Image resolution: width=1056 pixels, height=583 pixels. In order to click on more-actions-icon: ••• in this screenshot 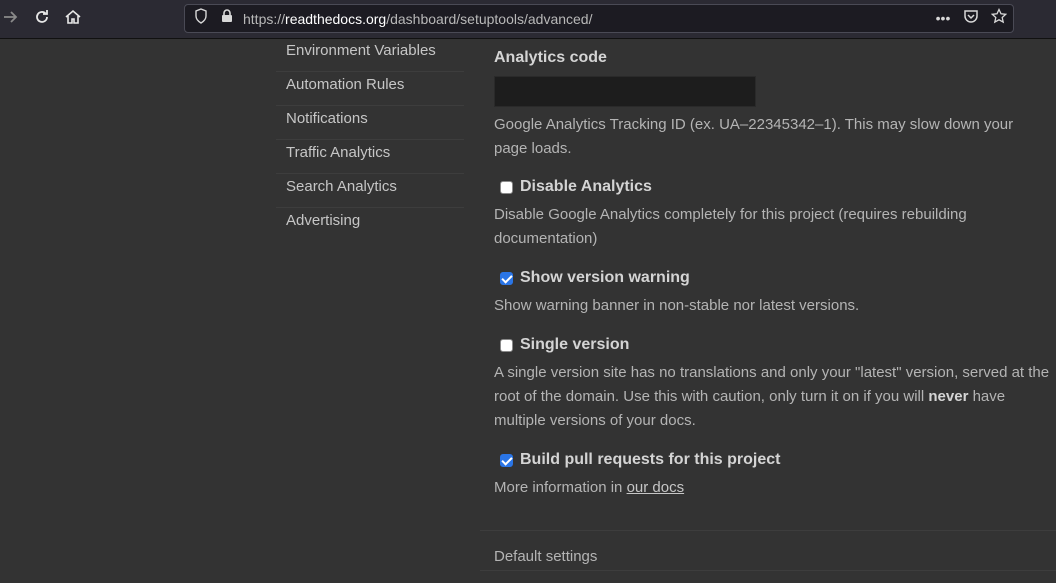, I will do `click(943, 18)`.